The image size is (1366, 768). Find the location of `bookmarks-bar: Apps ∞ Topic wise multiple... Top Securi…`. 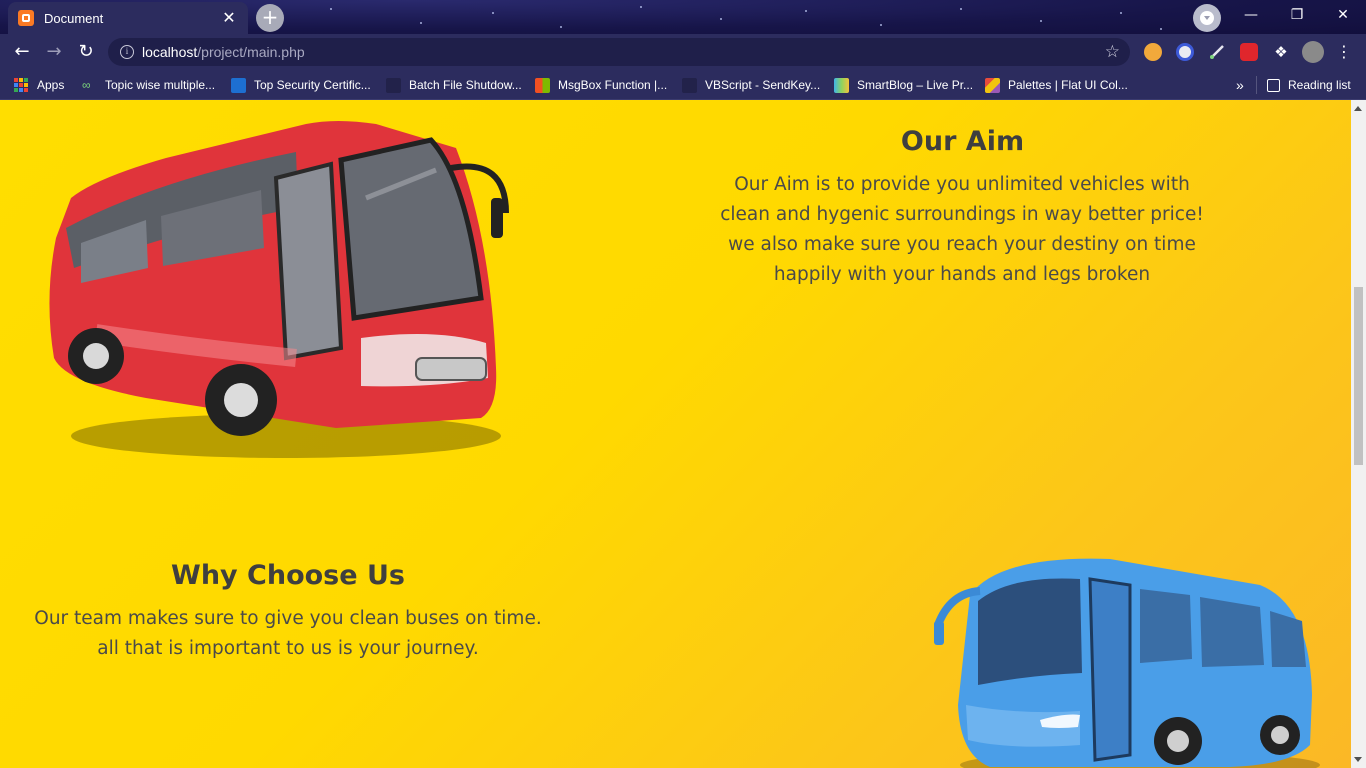

bookmarks-bar: Apps ∞ Topic wise multiple... Top Securi… is located at coordinates (683, 85).